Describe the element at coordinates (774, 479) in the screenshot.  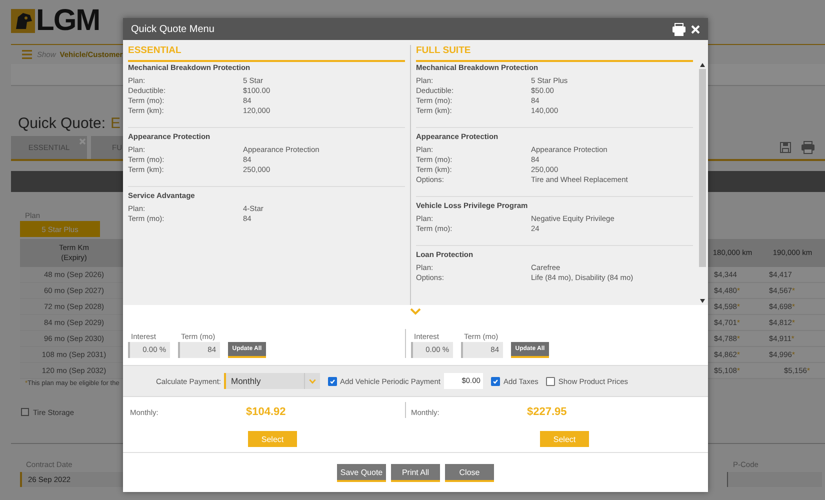
I see `input-field` at that location.